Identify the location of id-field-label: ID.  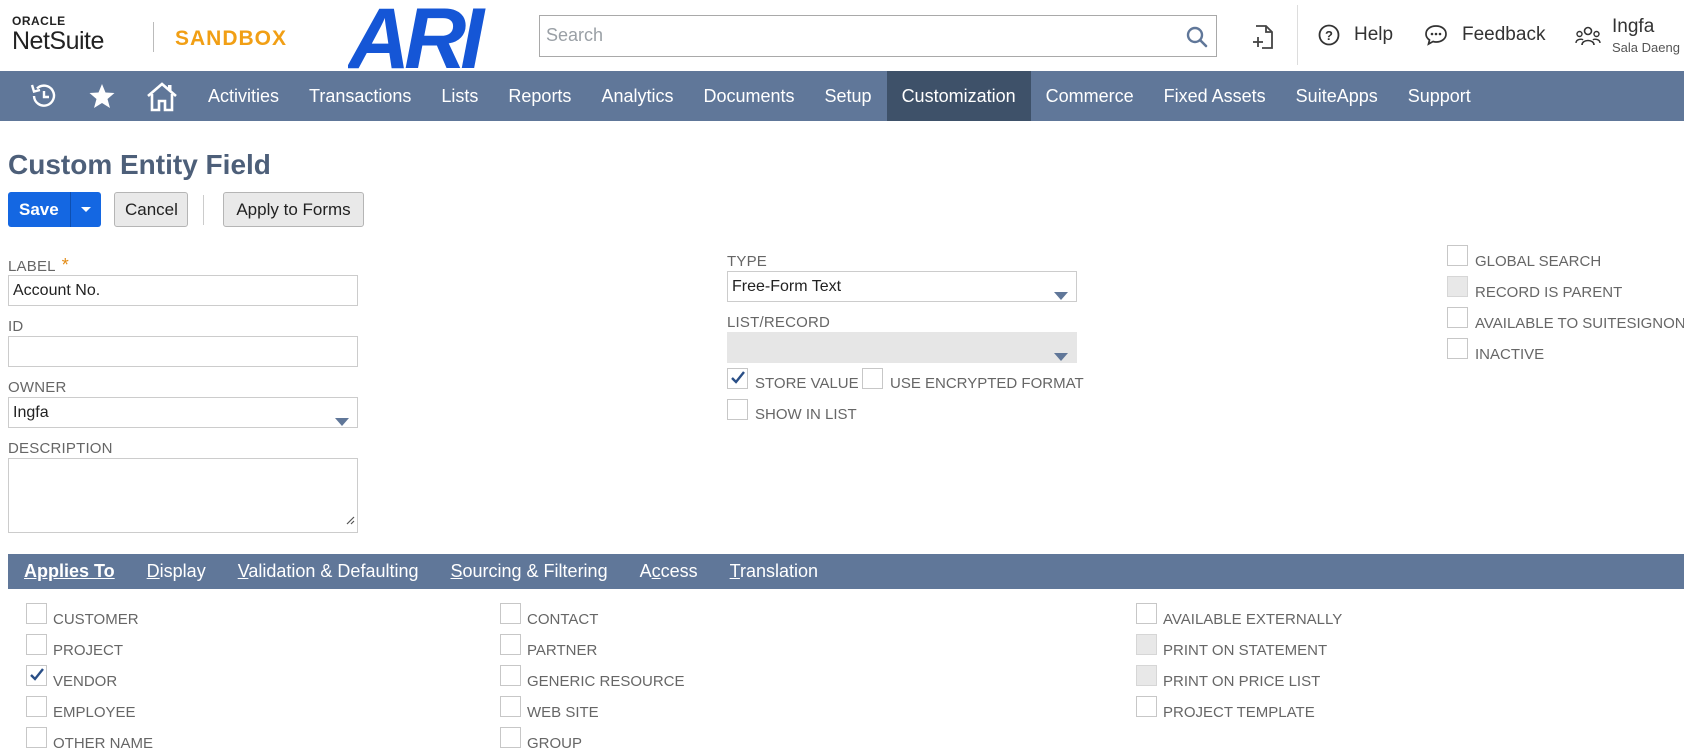
(16, 326).